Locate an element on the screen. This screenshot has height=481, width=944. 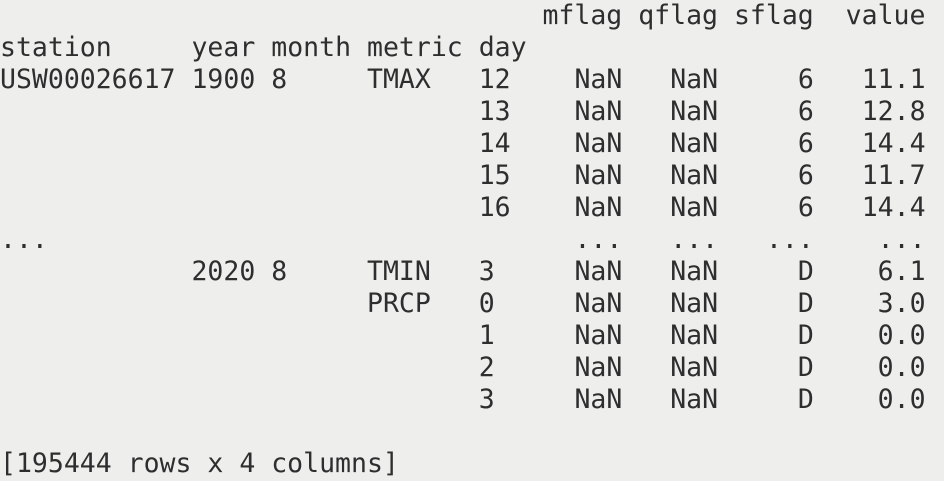
column-header-sflag: sflag is located at coordinates (773, 15).